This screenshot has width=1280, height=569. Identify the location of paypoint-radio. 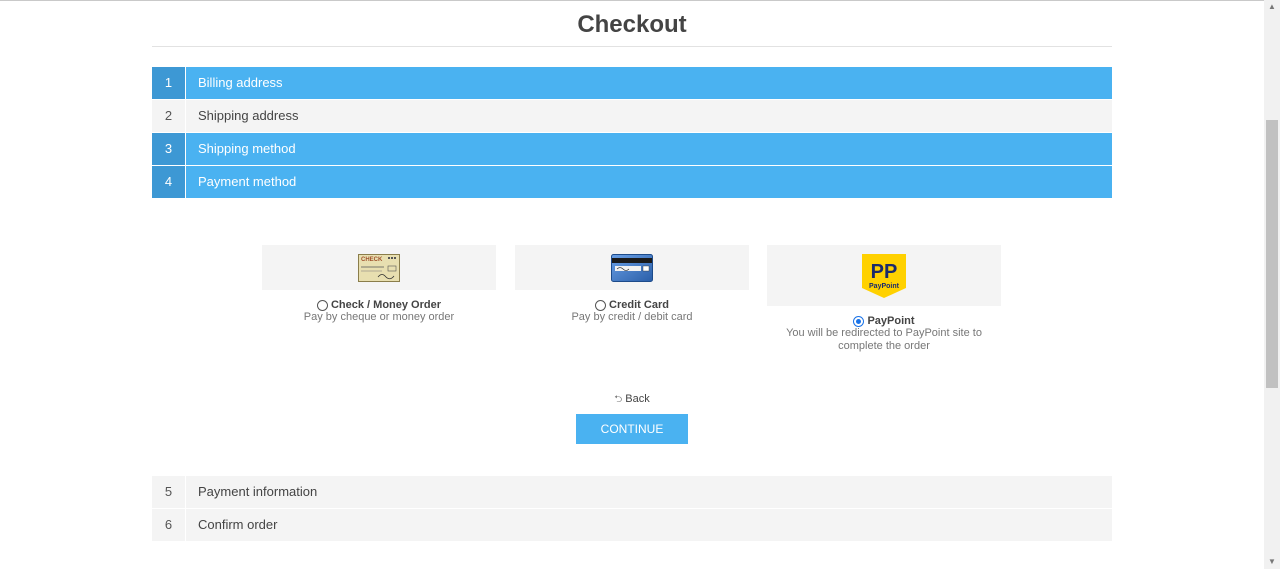
(859, 321).